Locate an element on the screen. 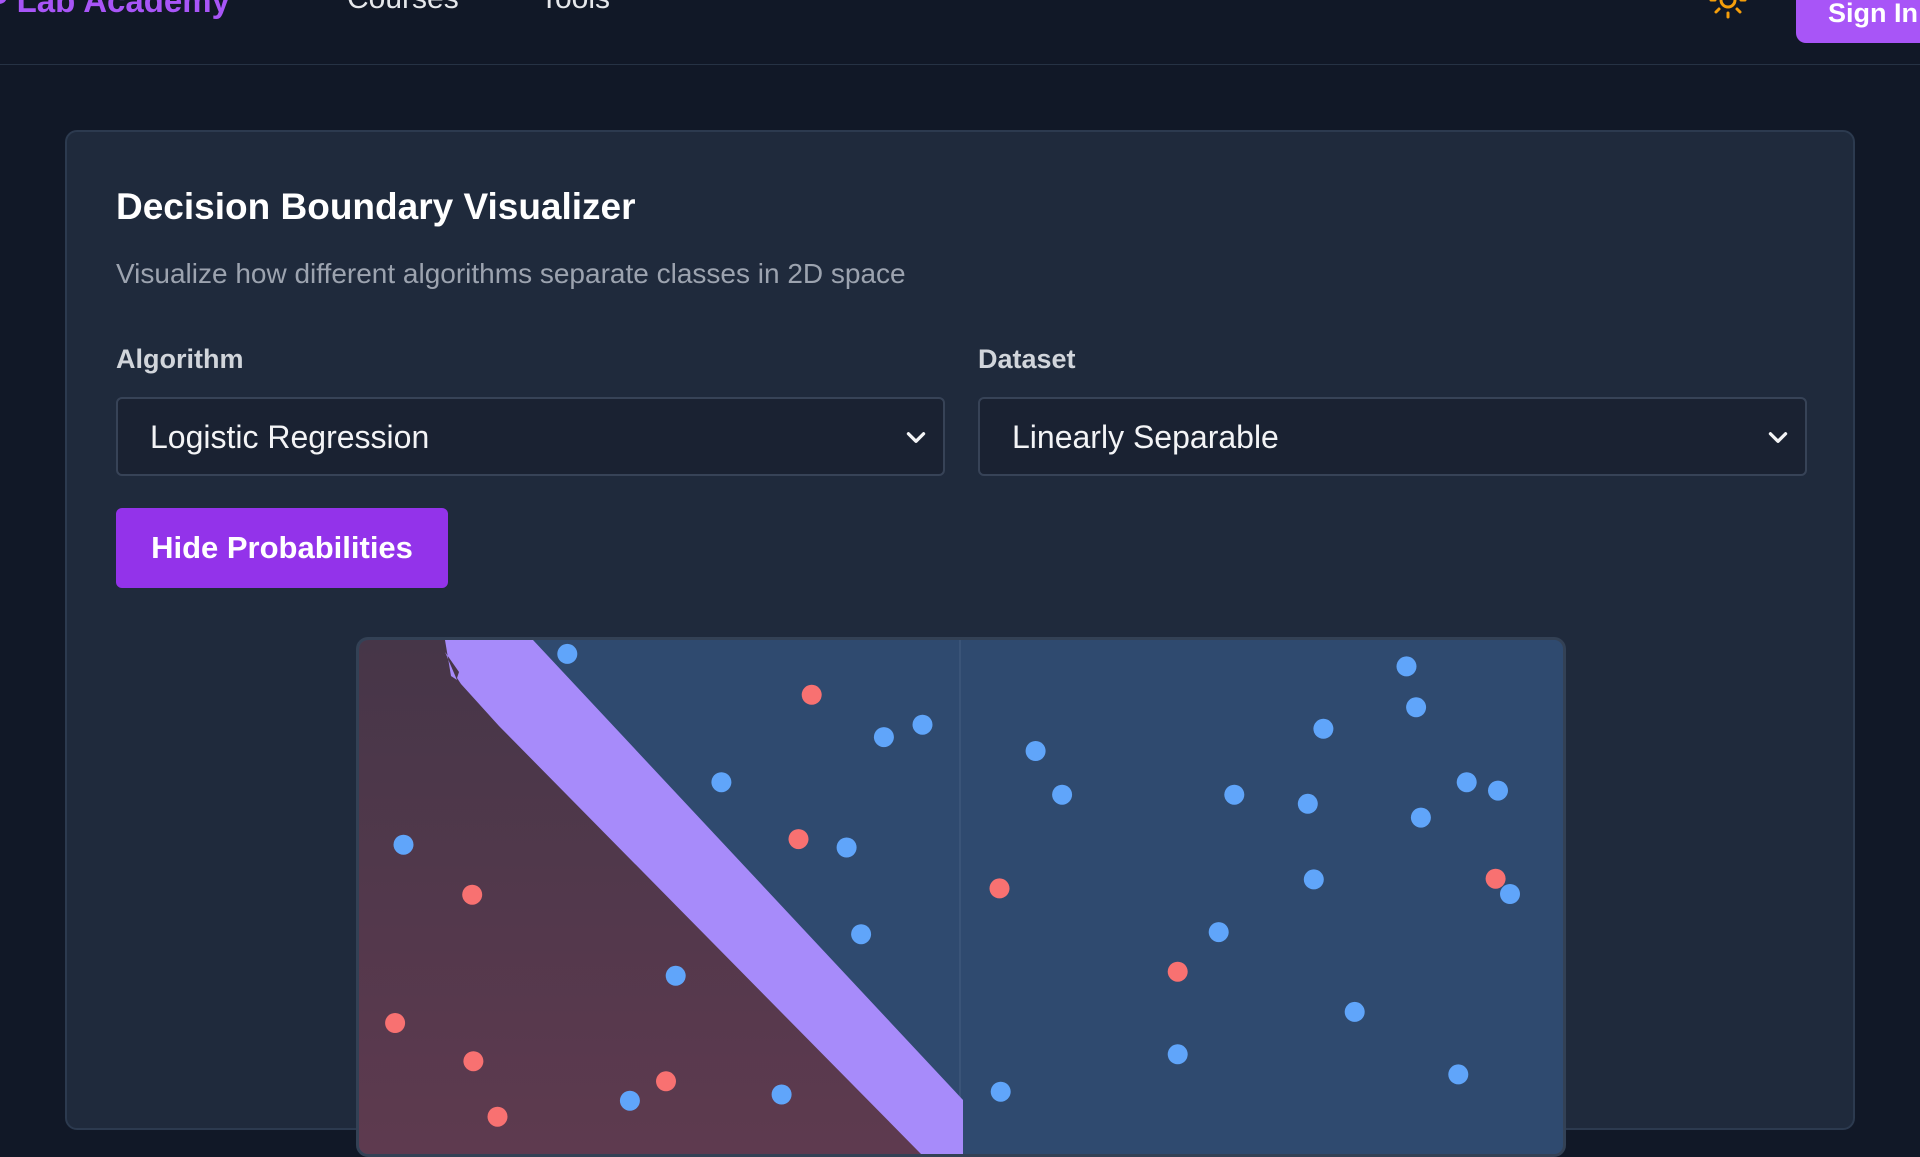 This screenshot has width=1920, height=1157. algorithm-label: Algorithm is located at coordinates (180, 359).